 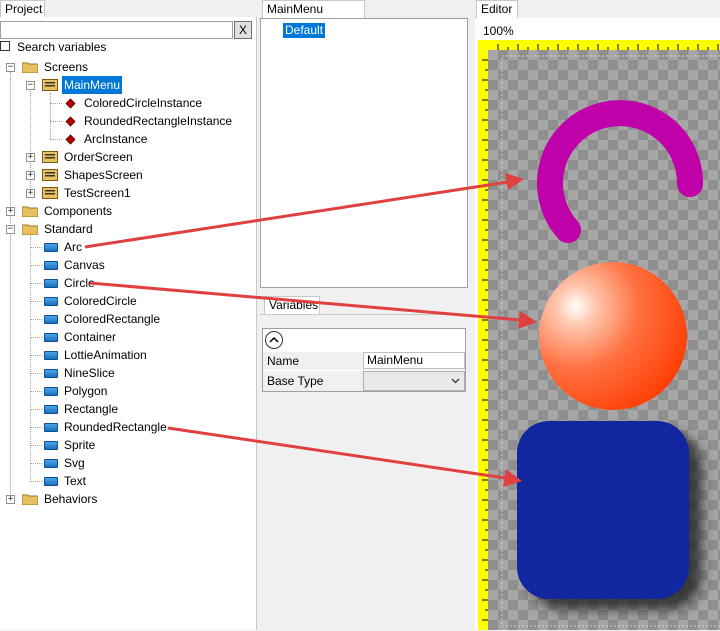 I want to click on tree-label: LottieAnimation, so click(x=105, y=355).